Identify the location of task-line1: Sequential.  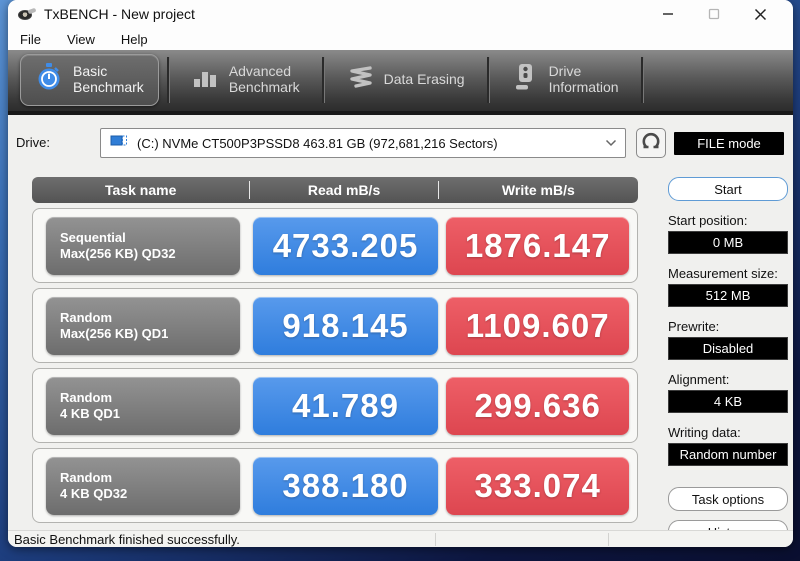
(93, 237).